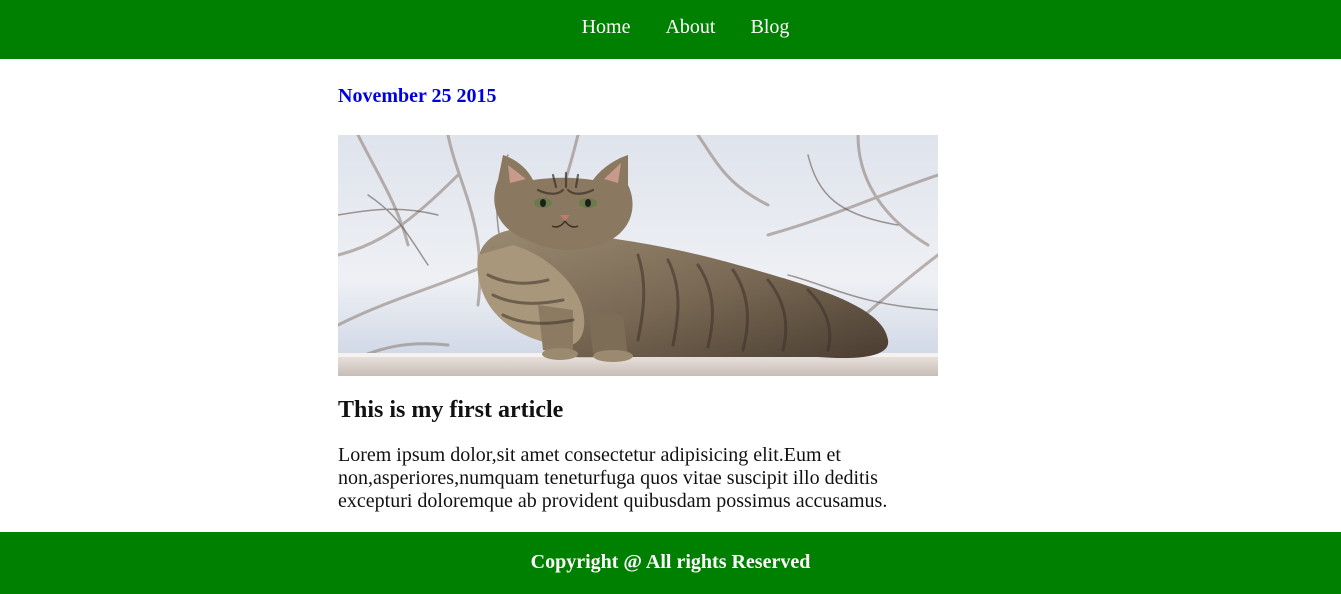 Image resolution: width=1341 pixels, height=594 pixels. I want to click on footer: Copyright @ All rights Reserved, so click(670, 563).